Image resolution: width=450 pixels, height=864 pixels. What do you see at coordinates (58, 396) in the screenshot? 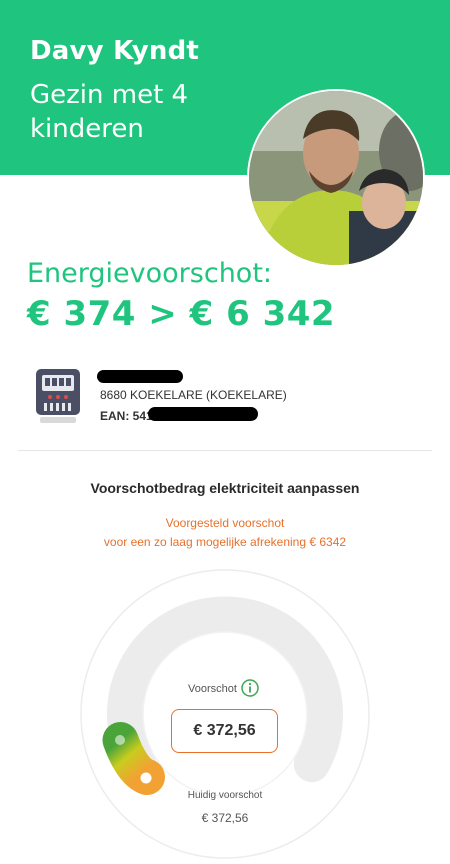
I see `electricity-meter-icon` at bounding box center [58, 396].